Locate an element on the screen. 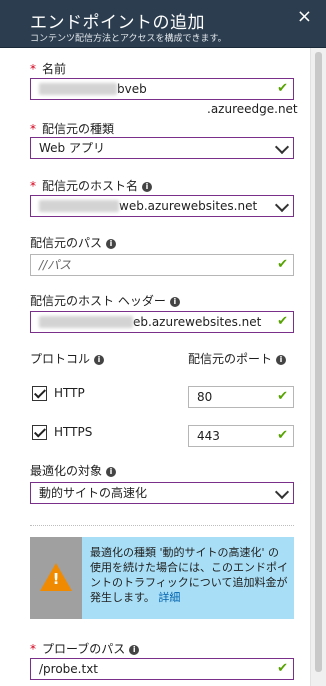  origin-hostname-select: web.azurewebsites.net is located at coordinates (162, 206).